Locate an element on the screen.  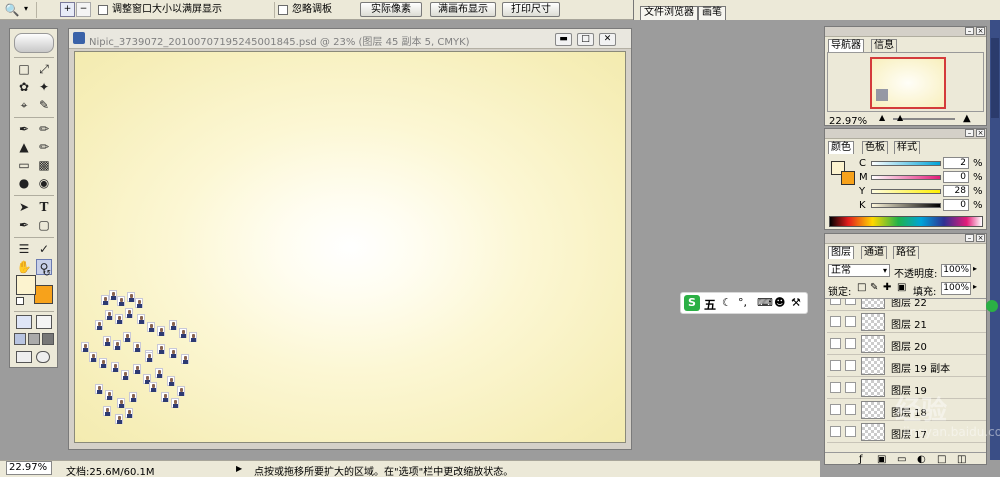
screen-mode-full-icon is located at coordinates (48, 339).